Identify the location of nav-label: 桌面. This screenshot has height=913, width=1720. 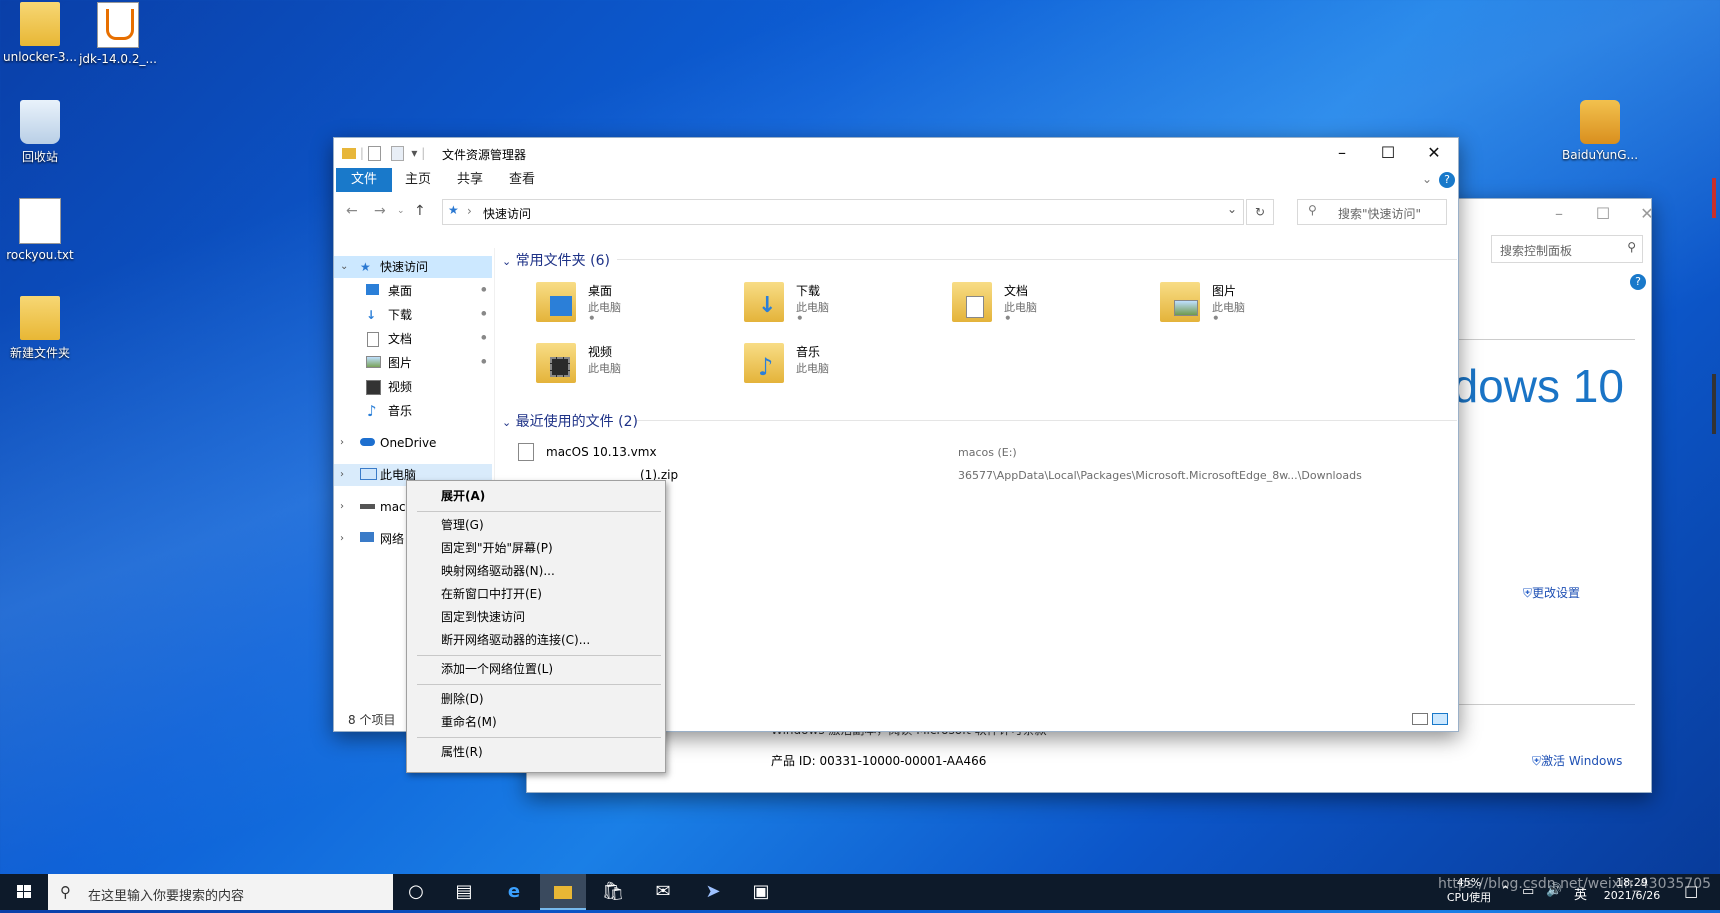
(400, 291).